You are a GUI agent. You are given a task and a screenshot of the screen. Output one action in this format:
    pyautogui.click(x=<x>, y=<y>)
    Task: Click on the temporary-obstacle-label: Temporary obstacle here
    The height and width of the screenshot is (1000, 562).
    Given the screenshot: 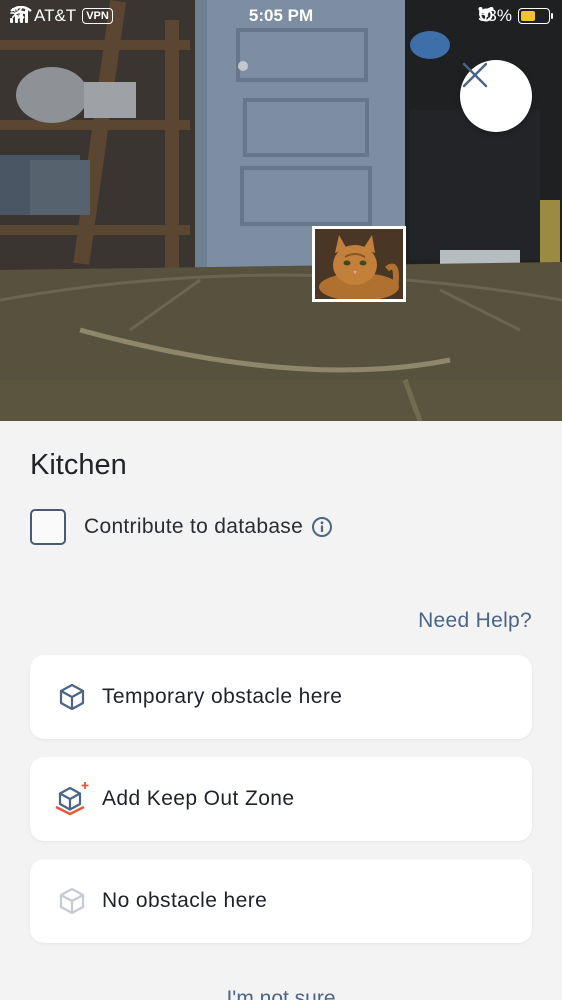 What is the action you would take?
    pyautogui.click(x=222, y=696)
    